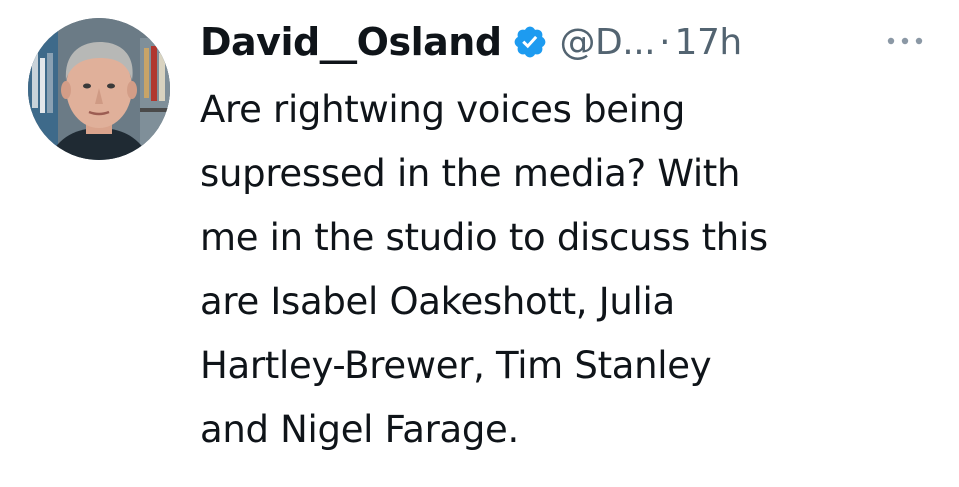 Image resolution: width=959 pixels, height=487 pixels. I want to click on tweet-text-line: me in the studio to discuss this, so click(484, 237).